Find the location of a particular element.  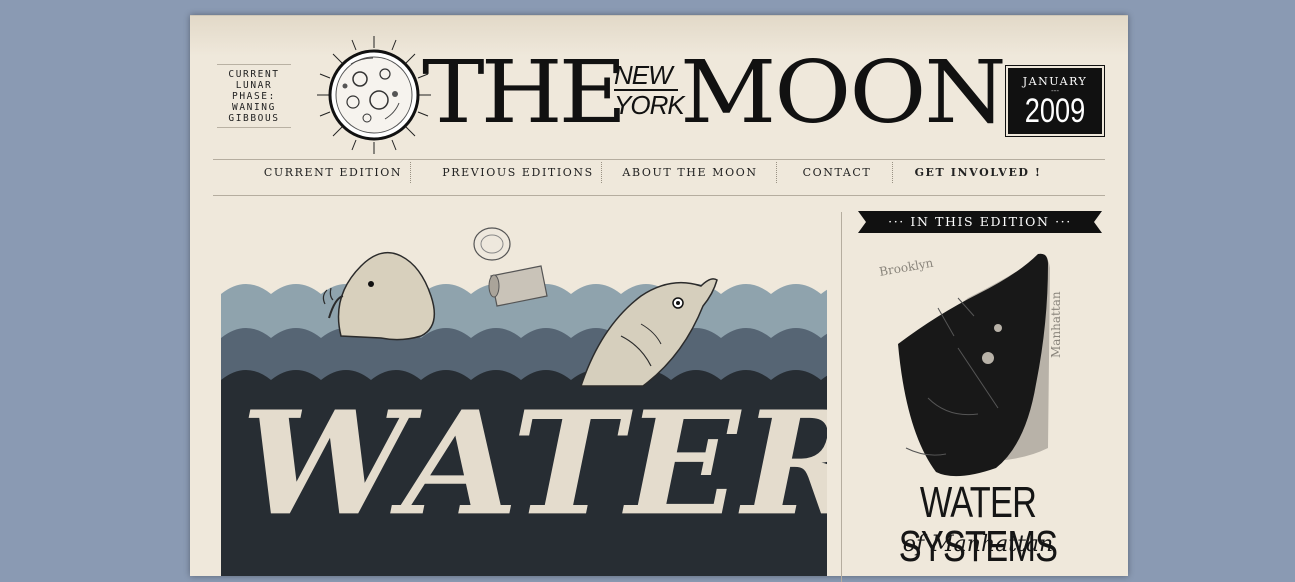

phase-line: CURRENT is located at coordinates (254, 74).